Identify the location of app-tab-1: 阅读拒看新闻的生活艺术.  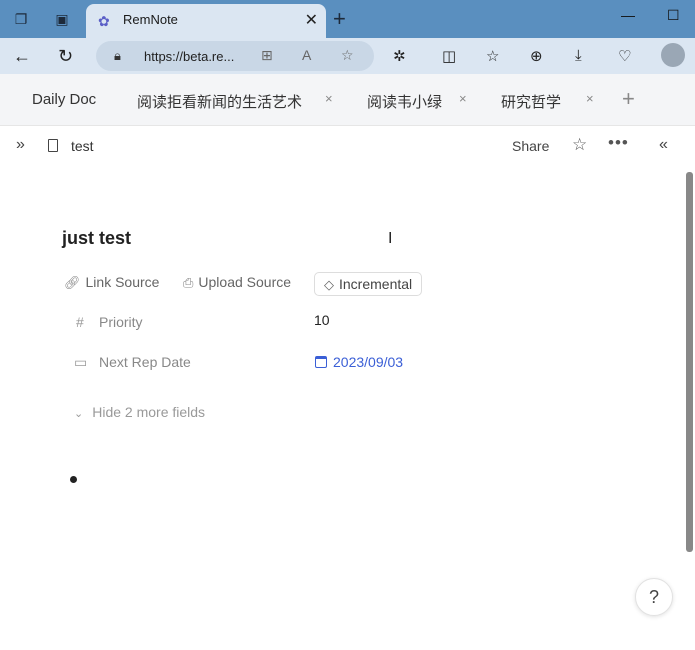
(219, 101).